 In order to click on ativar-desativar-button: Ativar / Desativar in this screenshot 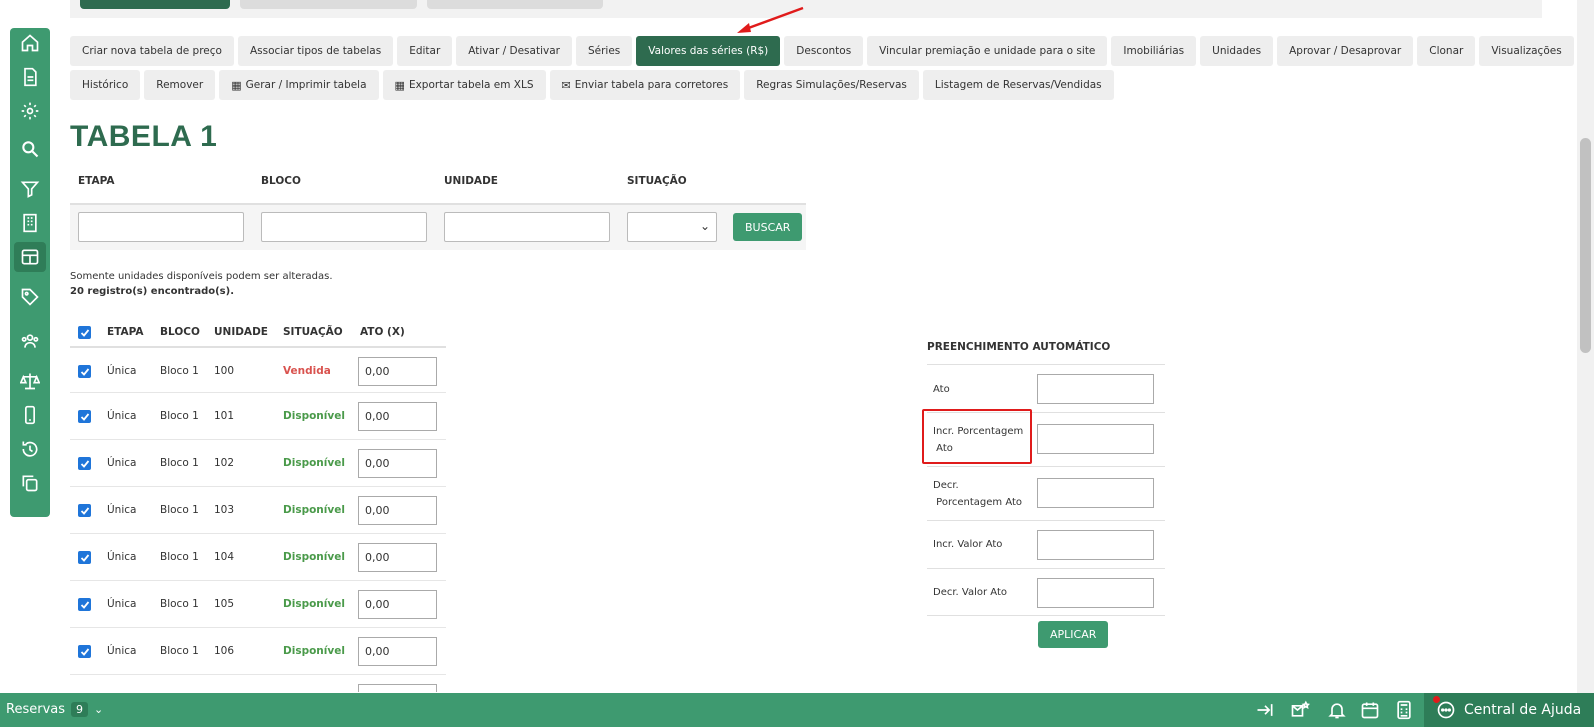, I will do `click(514, 51)`.